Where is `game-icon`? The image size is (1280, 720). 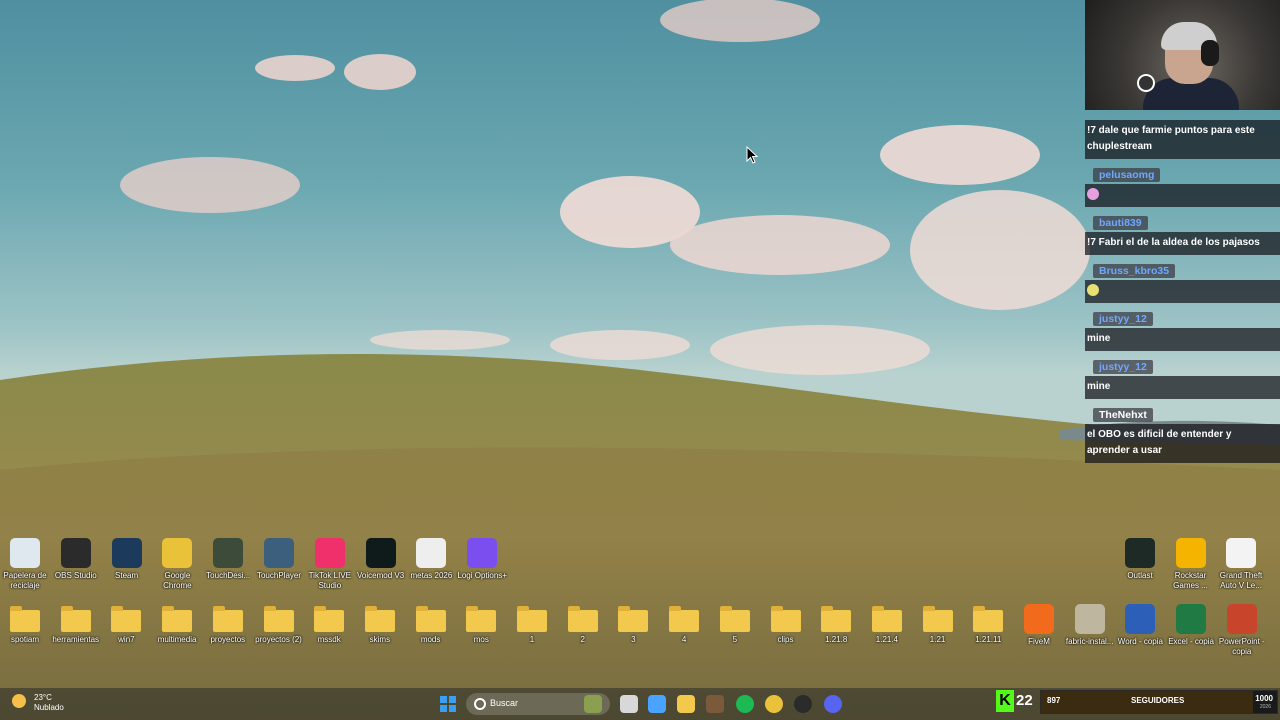 game-icon is located at coordinates (715, 704).